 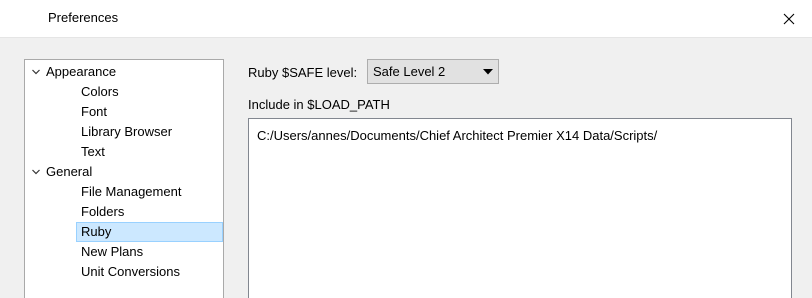 What do you see at coordinates (303, 72) in the screenshot?
I see `safe-level-label: Ruby $SAFE level:` at bounding box center [303, 72].